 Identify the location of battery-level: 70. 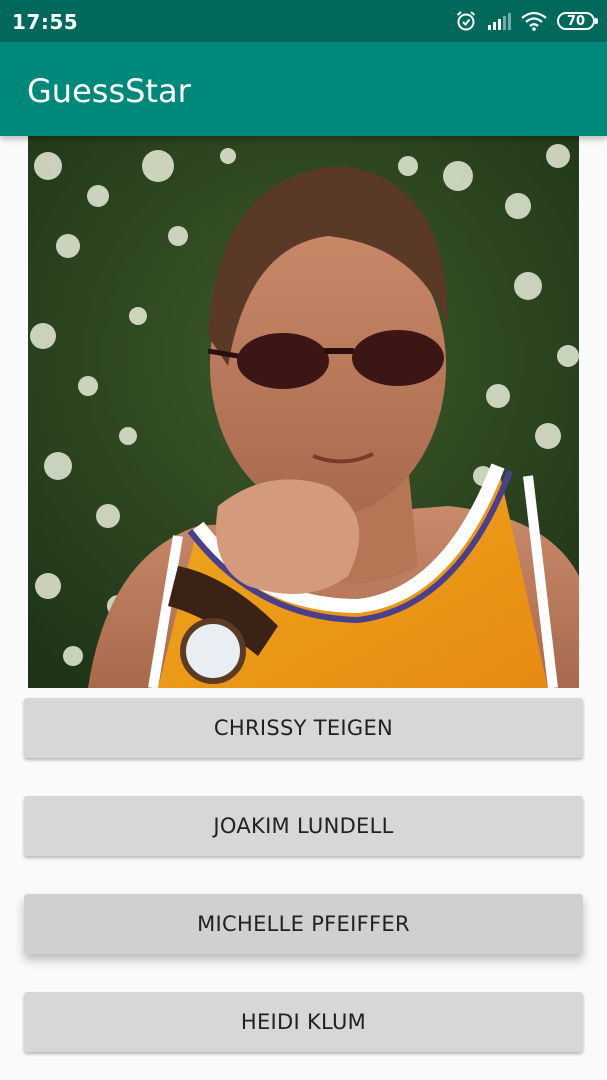
(576, 21).